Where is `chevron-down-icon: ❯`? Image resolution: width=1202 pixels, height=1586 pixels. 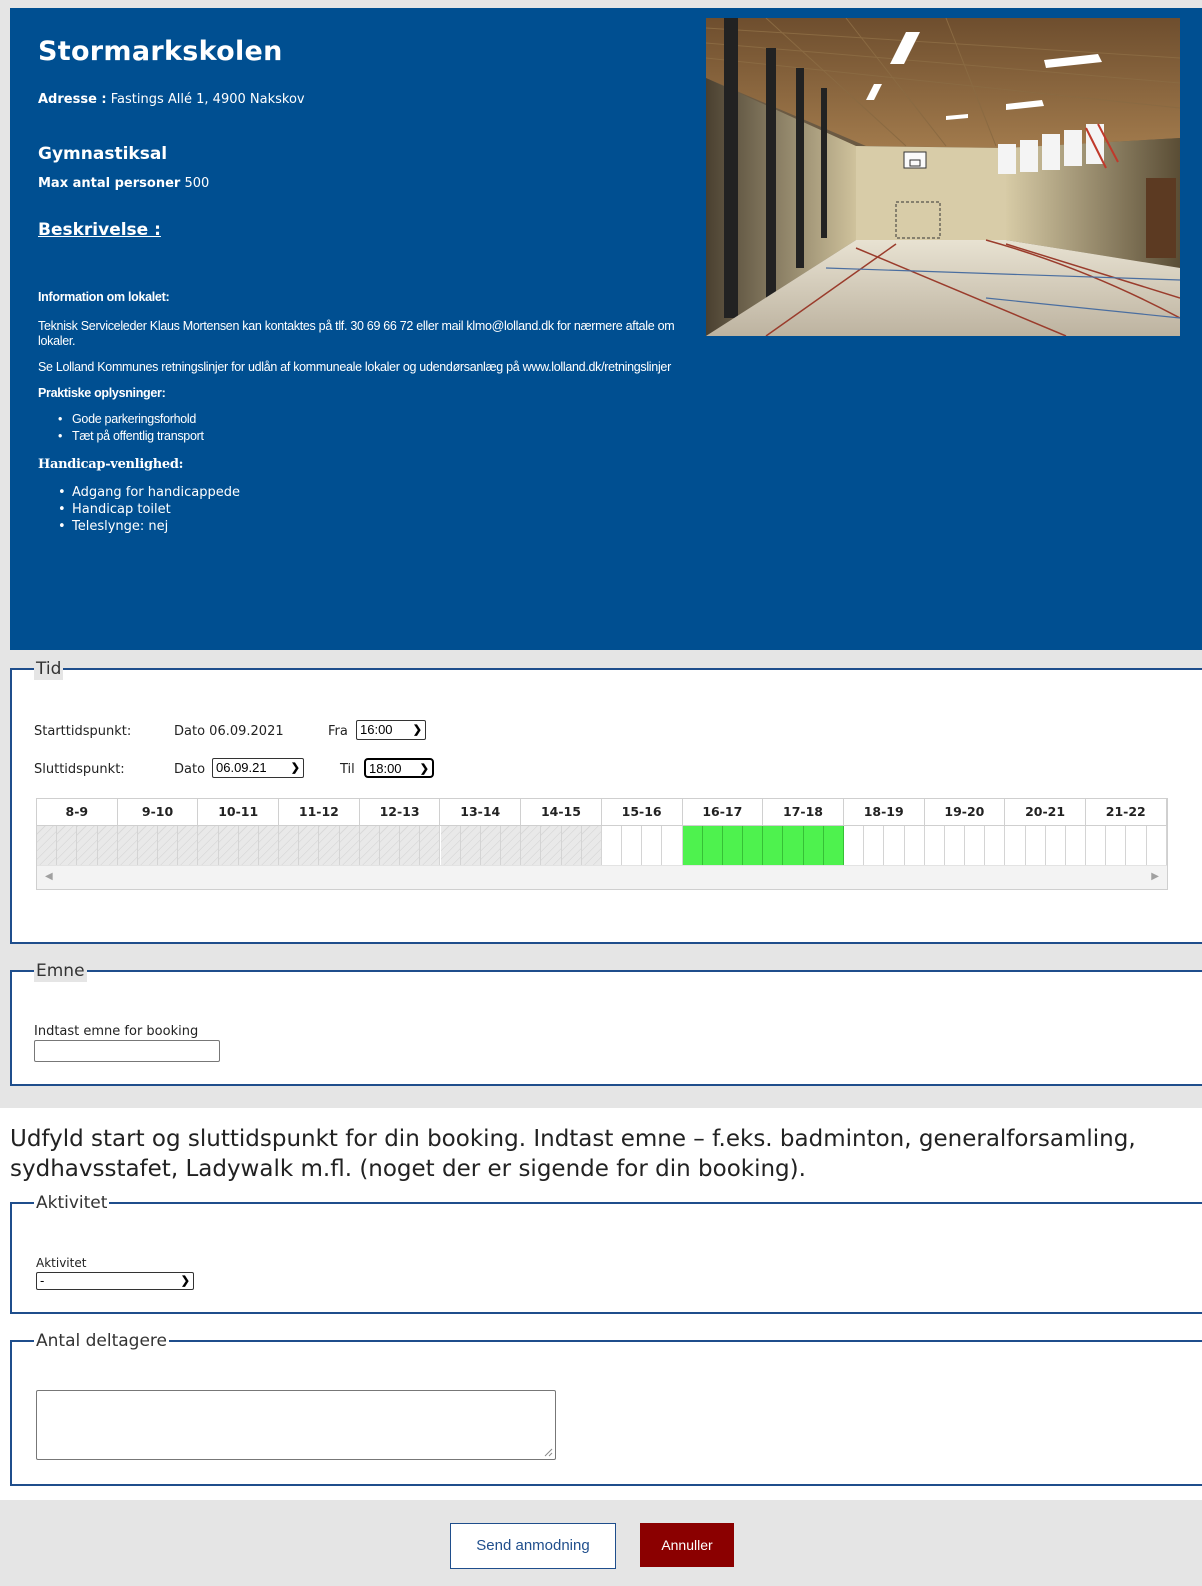 chevron-down-icon: ❯ is located at coordinates (417, 730).